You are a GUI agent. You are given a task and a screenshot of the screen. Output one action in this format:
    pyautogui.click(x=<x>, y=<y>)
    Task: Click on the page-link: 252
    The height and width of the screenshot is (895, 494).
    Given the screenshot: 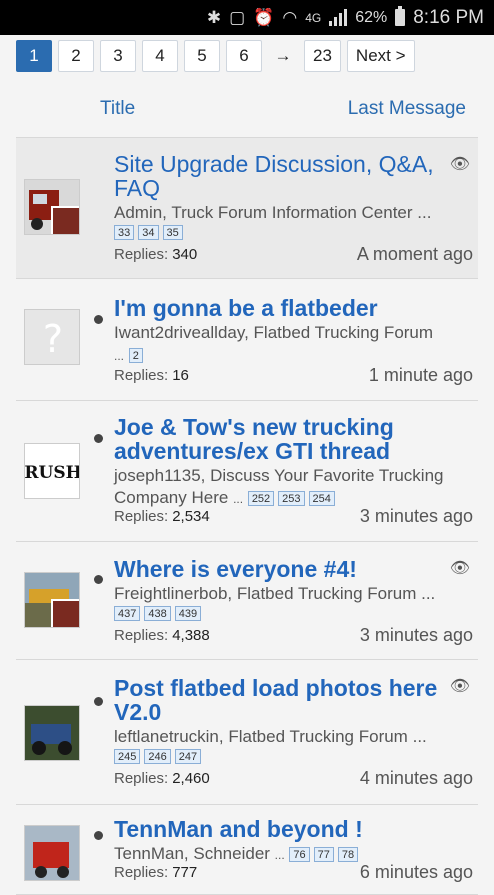 What is the action you would take?
    pyautogui.click(x=261, y=499)
    